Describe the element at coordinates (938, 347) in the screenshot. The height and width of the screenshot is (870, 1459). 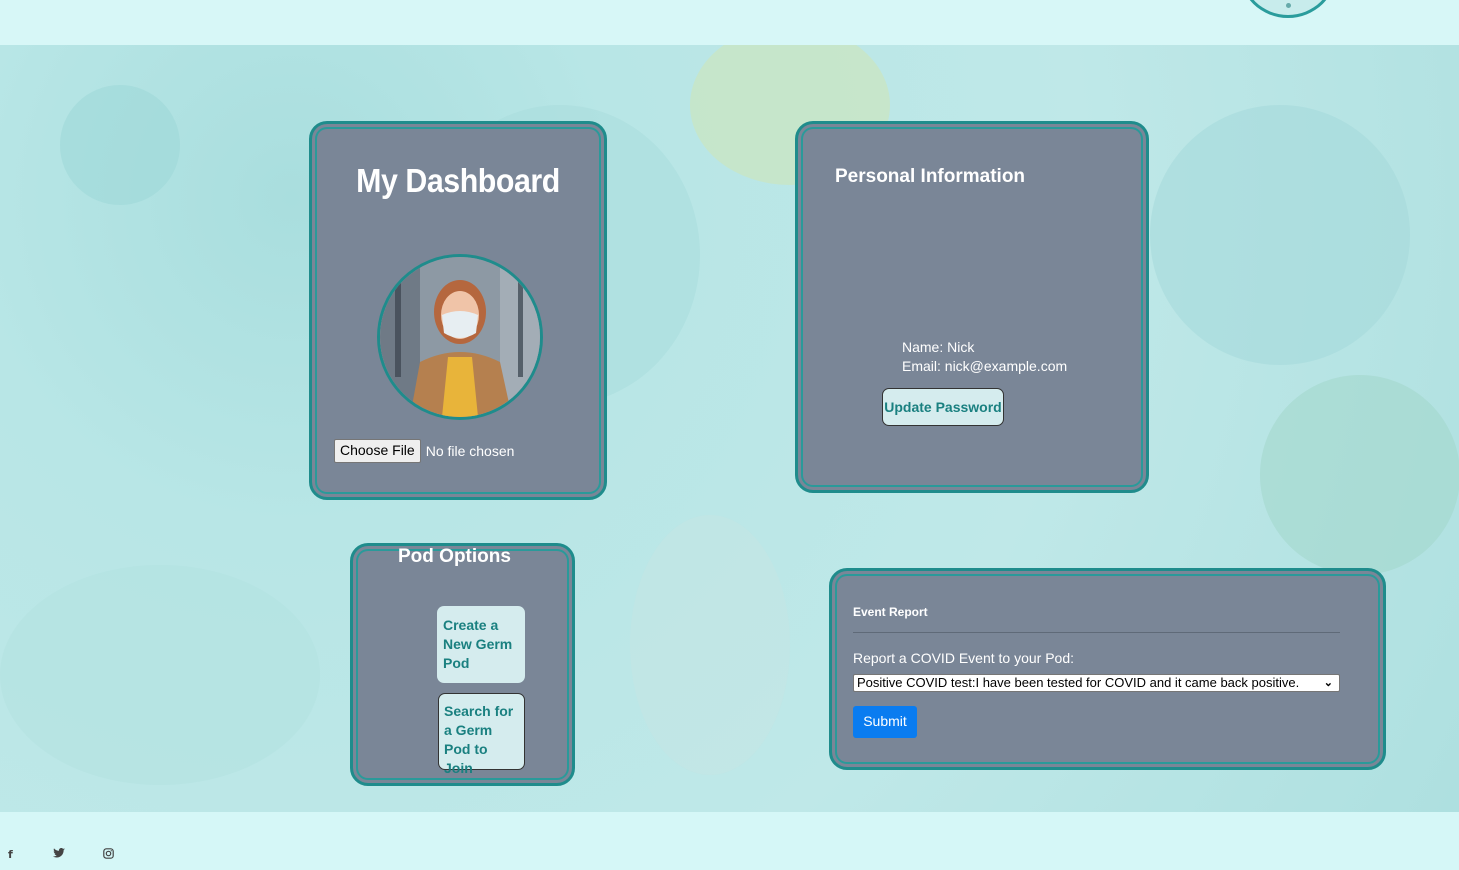
I see `name-text: Name: Nick` at that location.